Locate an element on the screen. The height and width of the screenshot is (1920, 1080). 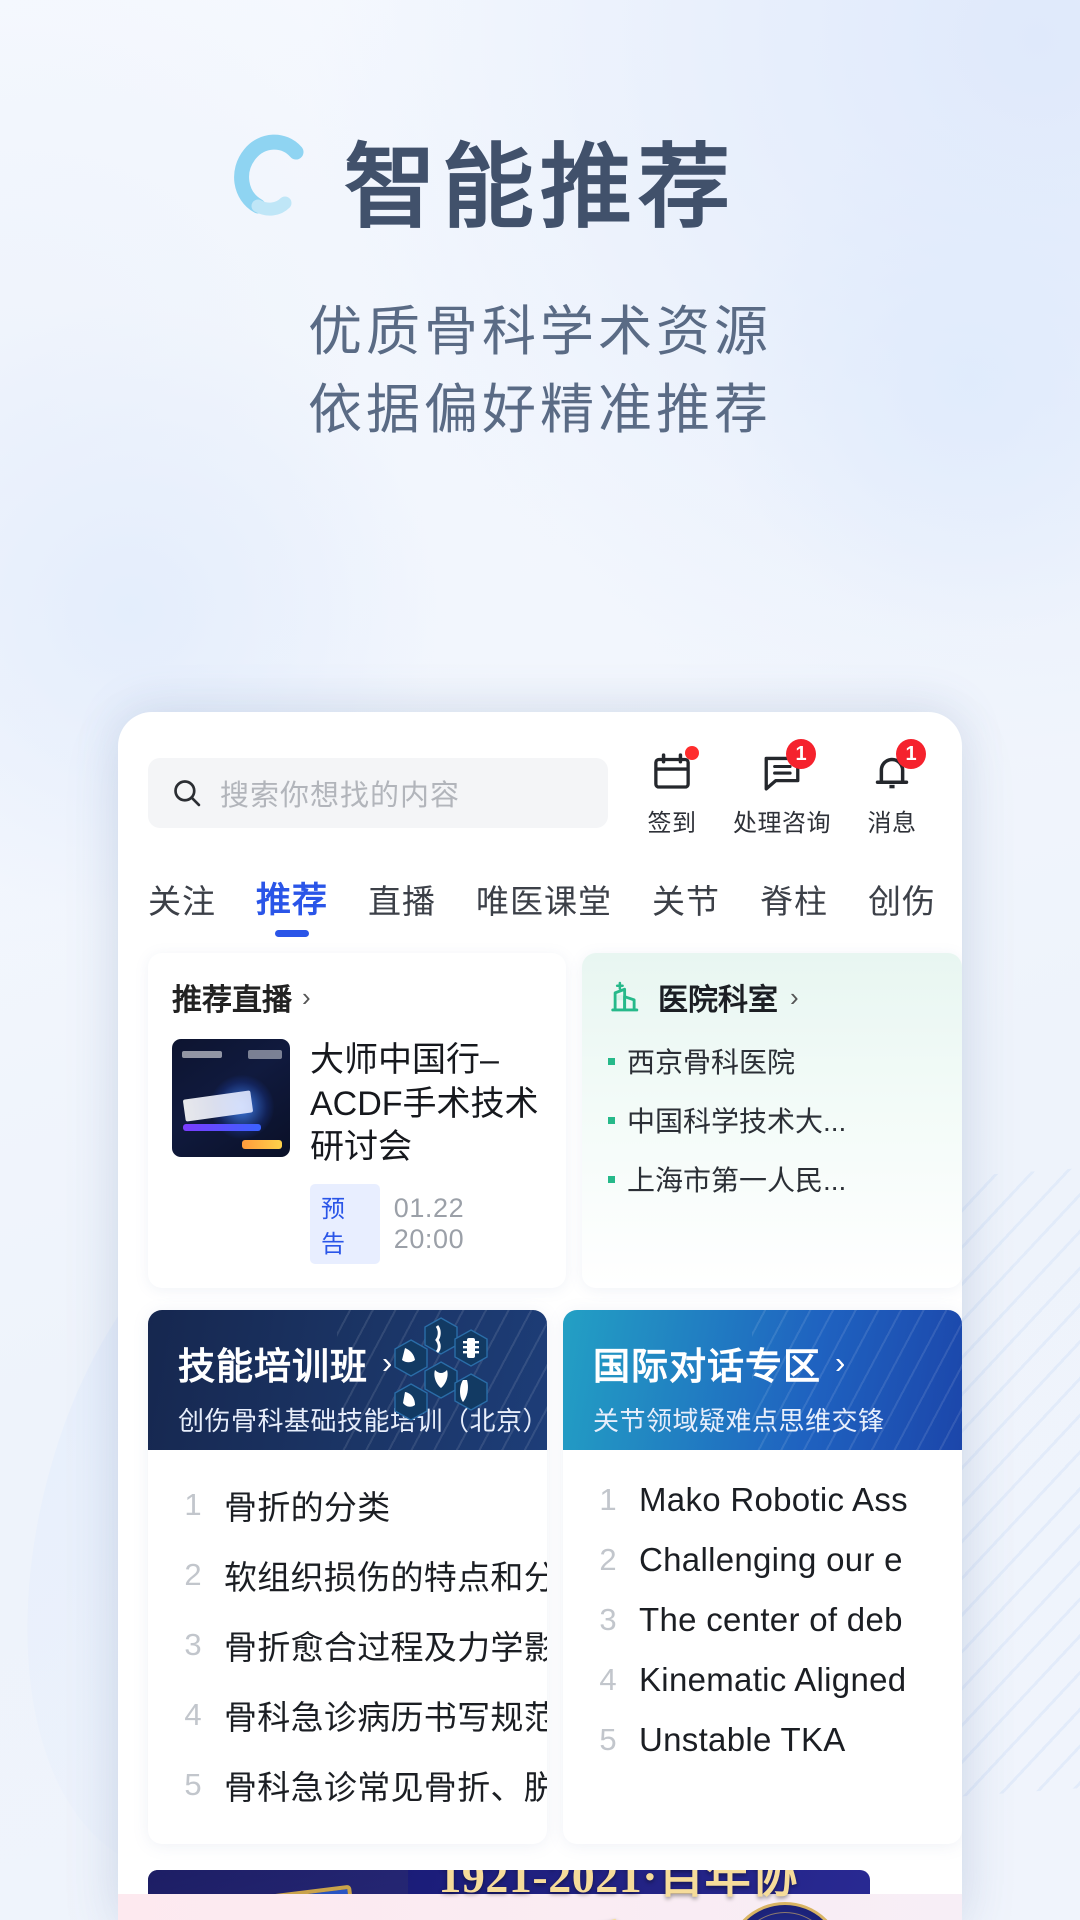
tab-zhibo: 直播 is located at coordinates (402, 907).